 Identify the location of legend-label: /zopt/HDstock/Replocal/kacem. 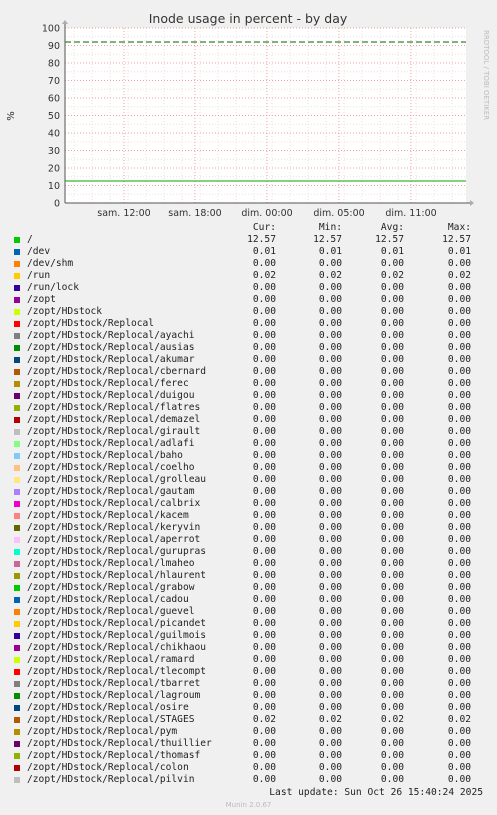
(108, 515).